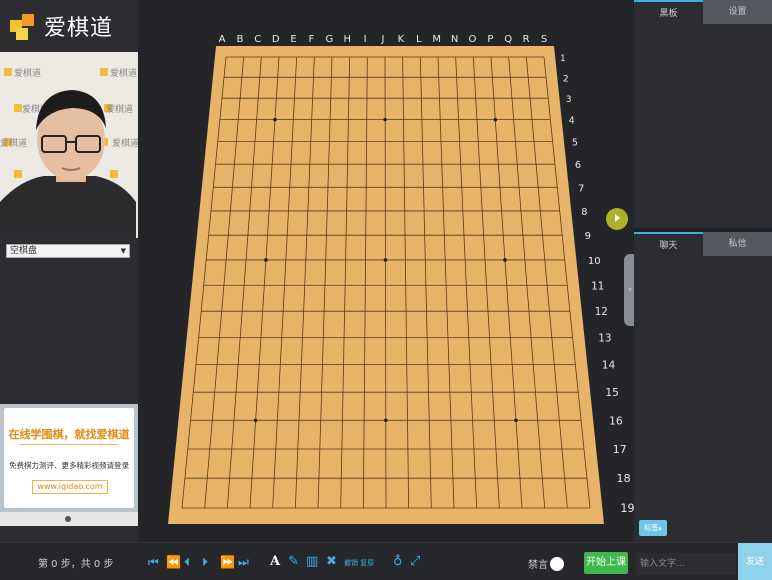 This screenshot has width=772, height=580. I want to click on row-label: 1, so click(563, 59).